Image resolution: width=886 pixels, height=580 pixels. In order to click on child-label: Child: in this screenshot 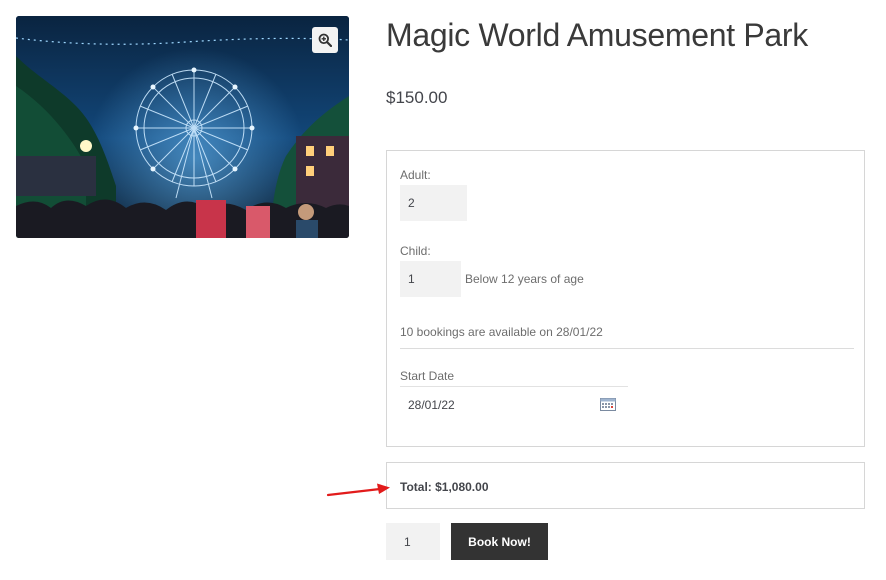, I will do `click(415, 251)`.